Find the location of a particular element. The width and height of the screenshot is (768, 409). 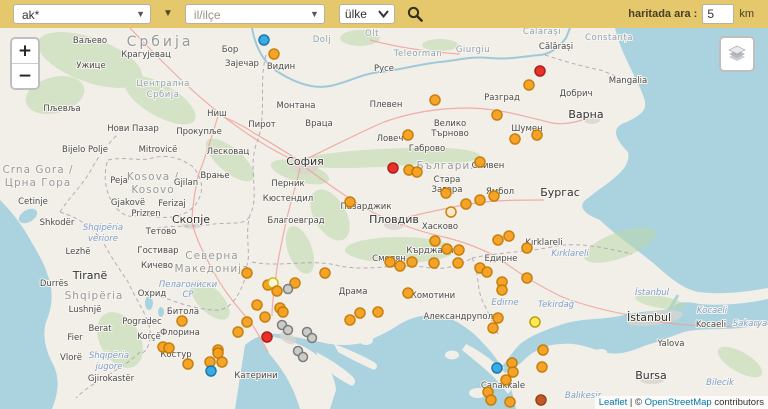

map-label: Бор is located at coordinates (230, 50).